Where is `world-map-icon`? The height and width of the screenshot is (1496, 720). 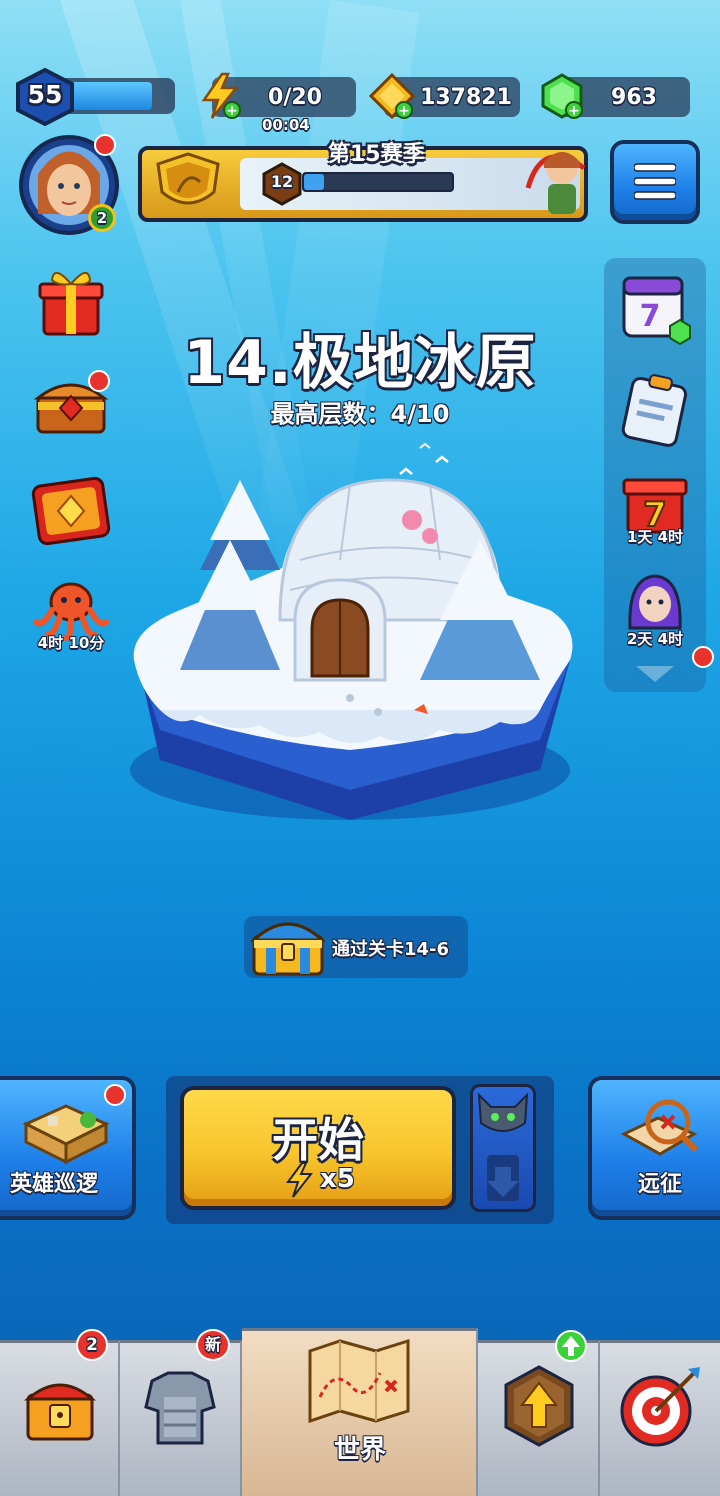
world-map-icon is located at coordinates (359, 1381).